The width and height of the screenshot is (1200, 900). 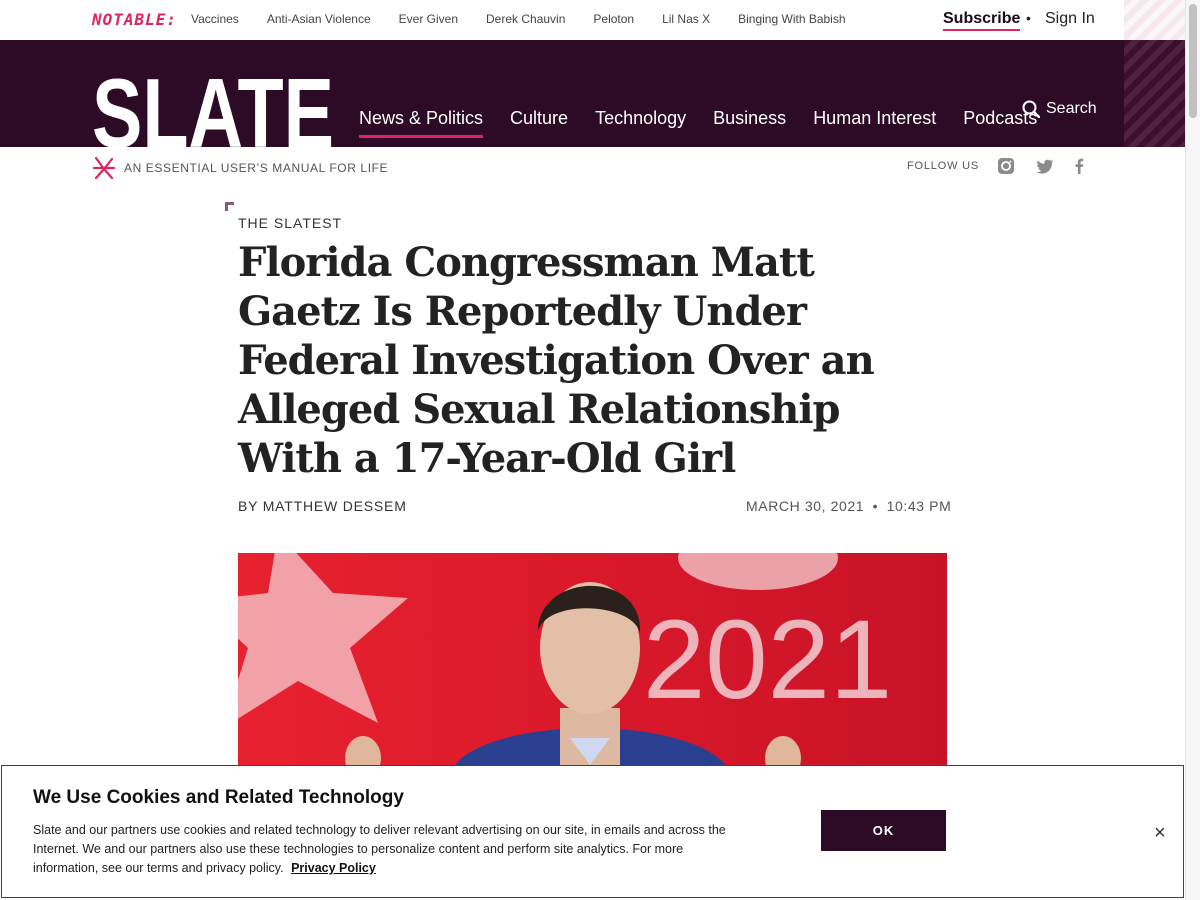 I want to click on article-dateline: MARCH 30, 2021 • 10:43 PM, so click(x=848, y=506).